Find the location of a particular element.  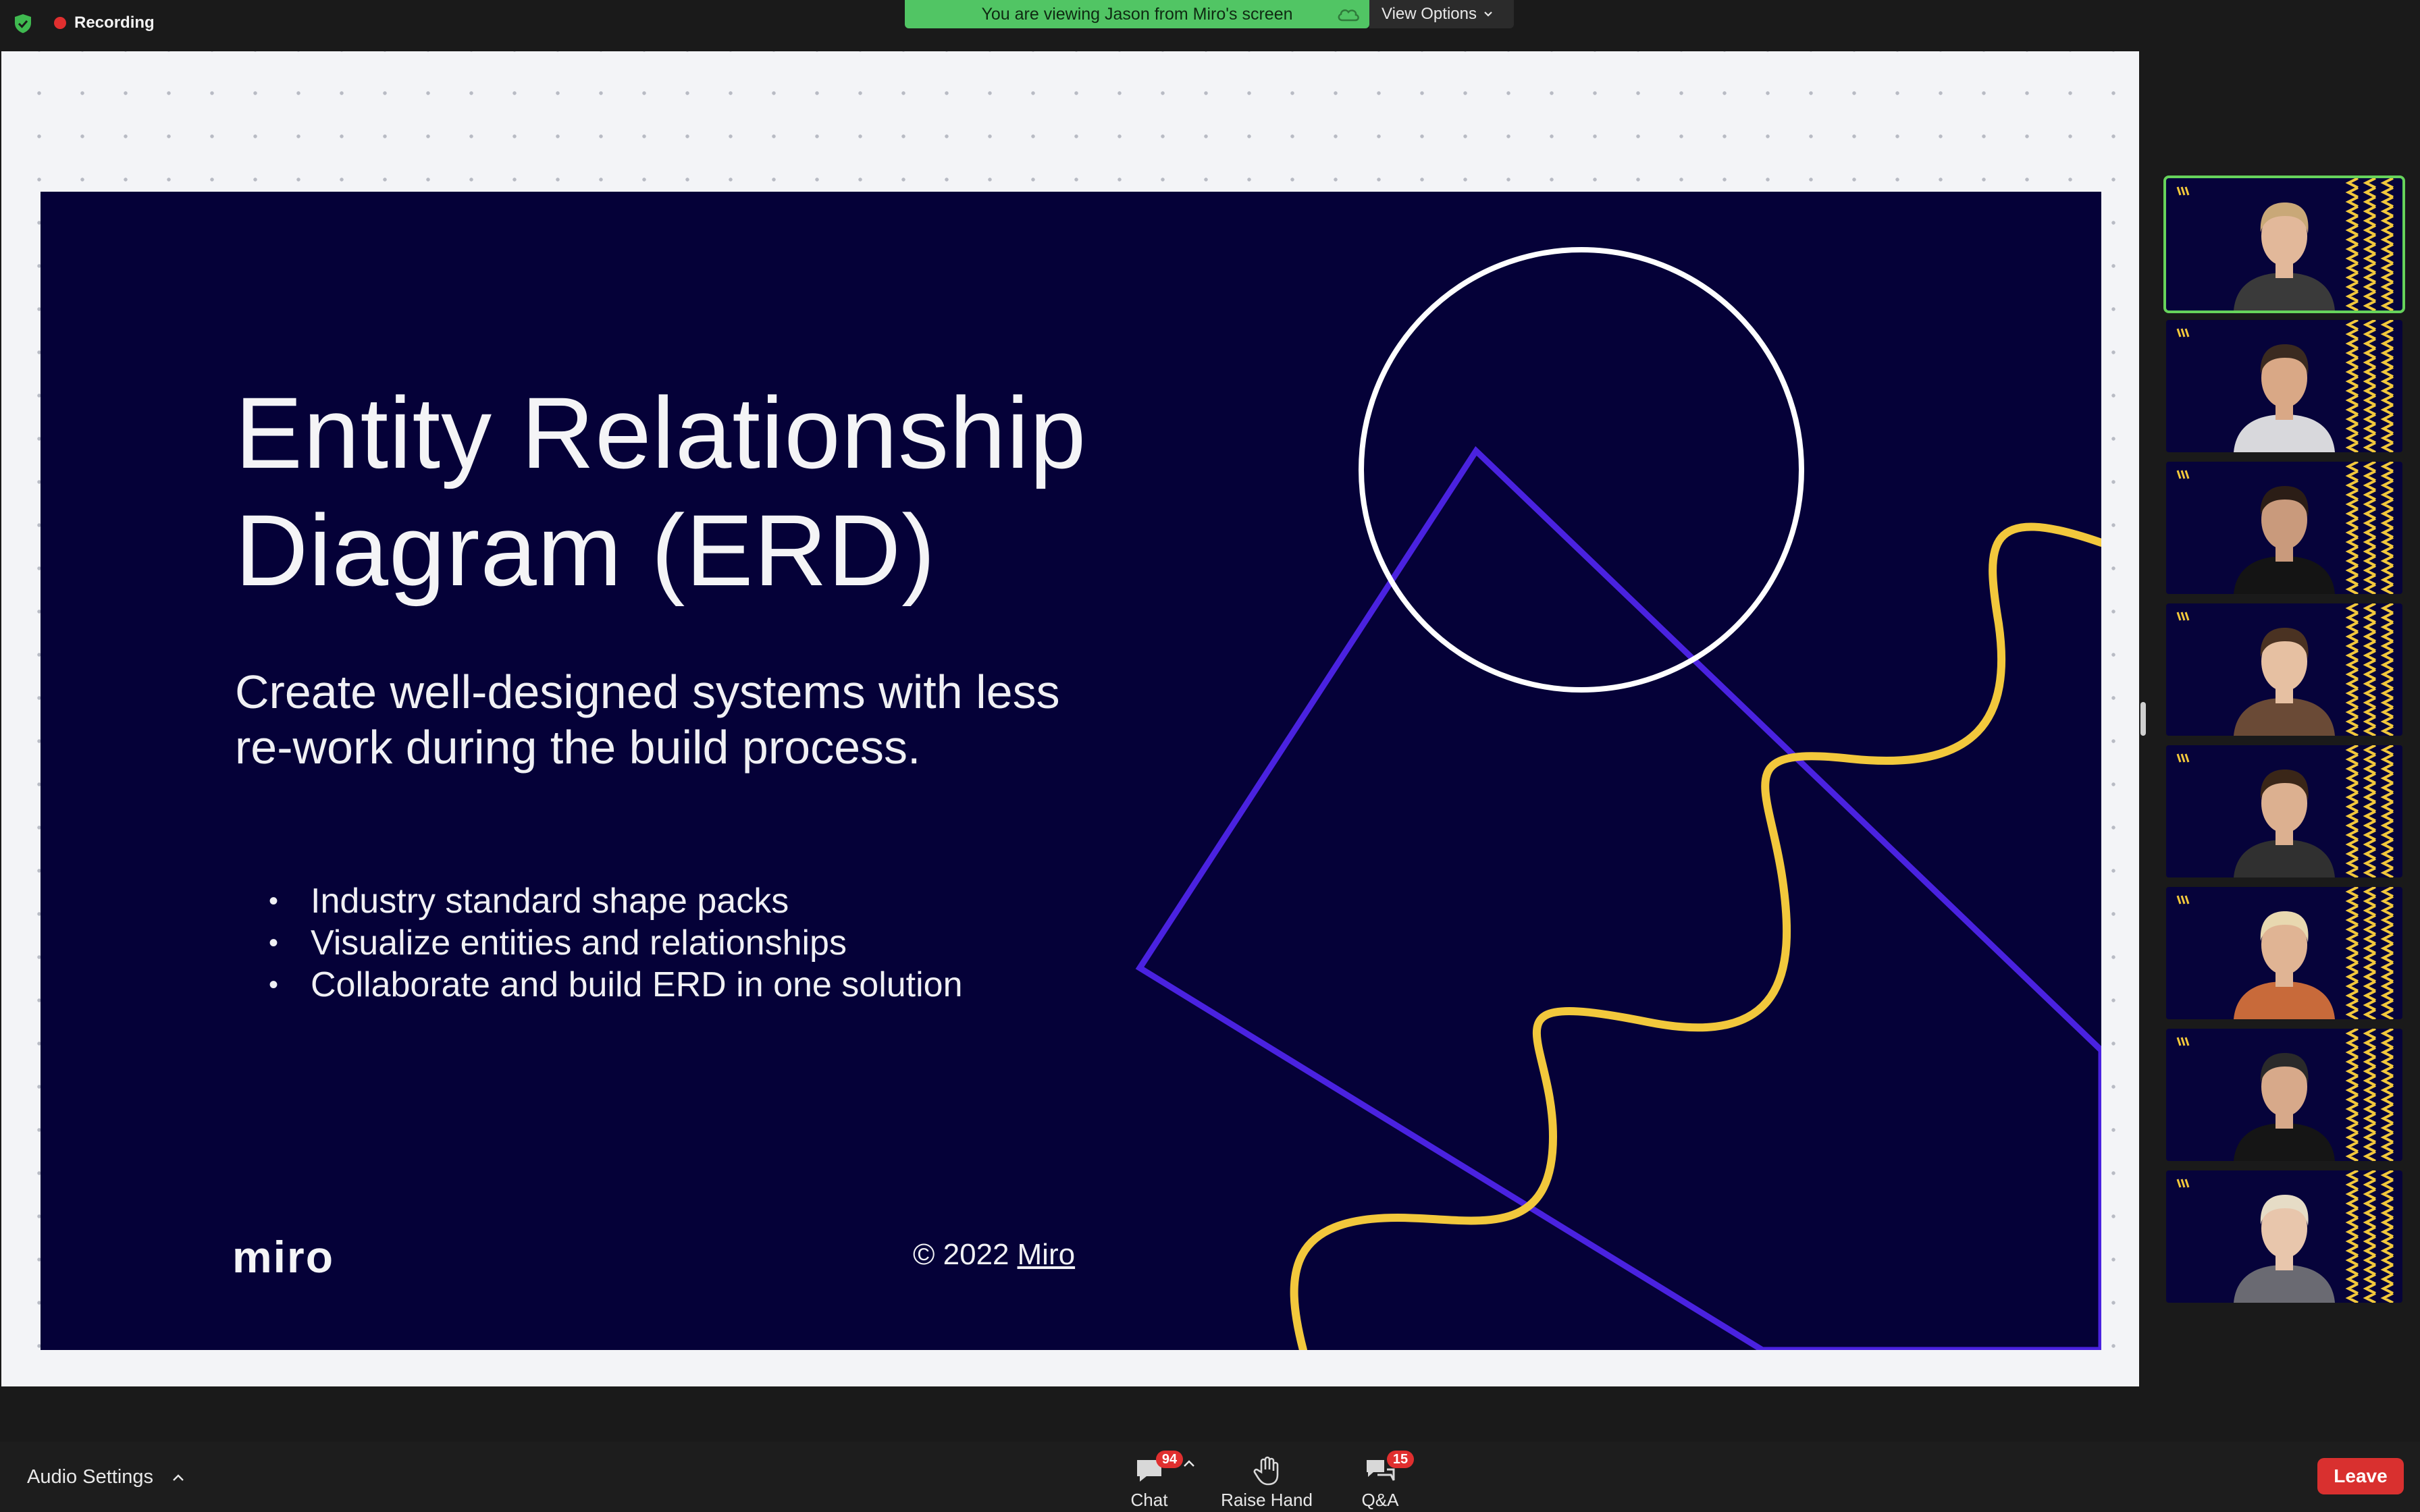

shield-check-icon is located at coordinates (23, 24).